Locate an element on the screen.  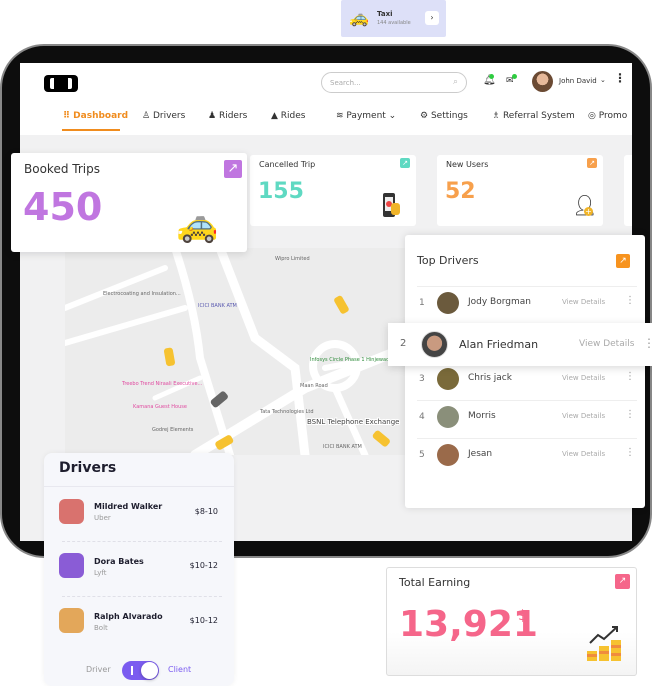
label: Chris jack is located at coordinates (490, 378).